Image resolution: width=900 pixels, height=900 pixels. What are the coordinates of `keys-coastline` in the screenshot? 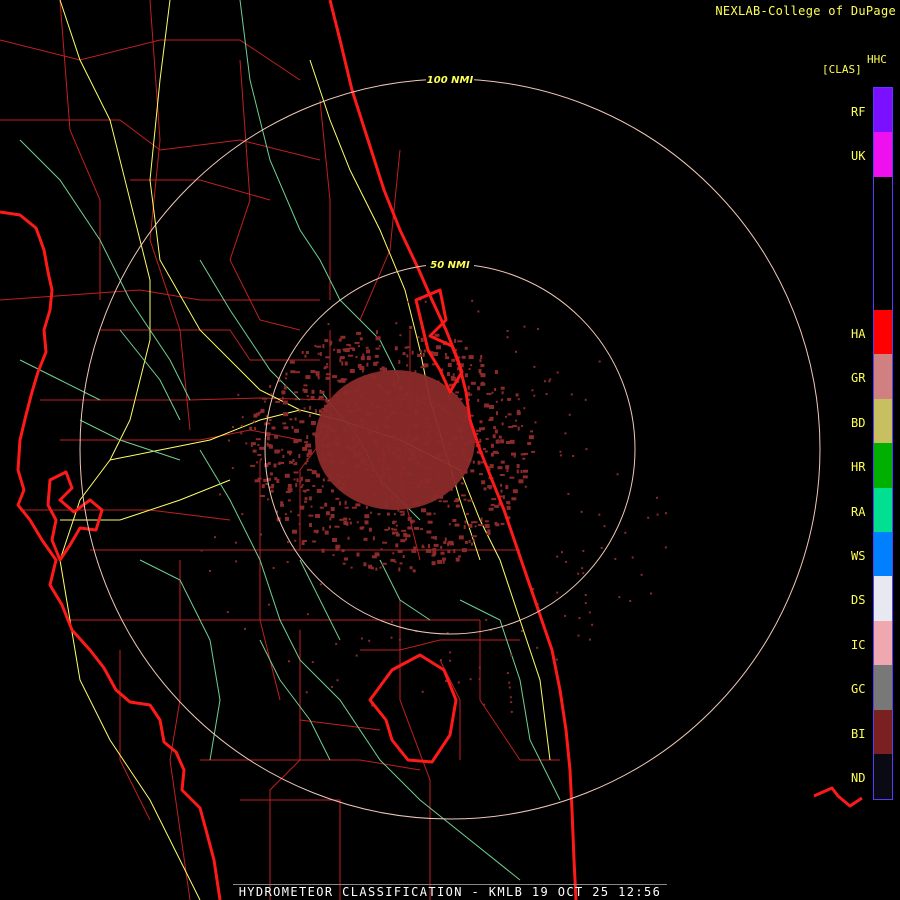 It's located at (838, 797).